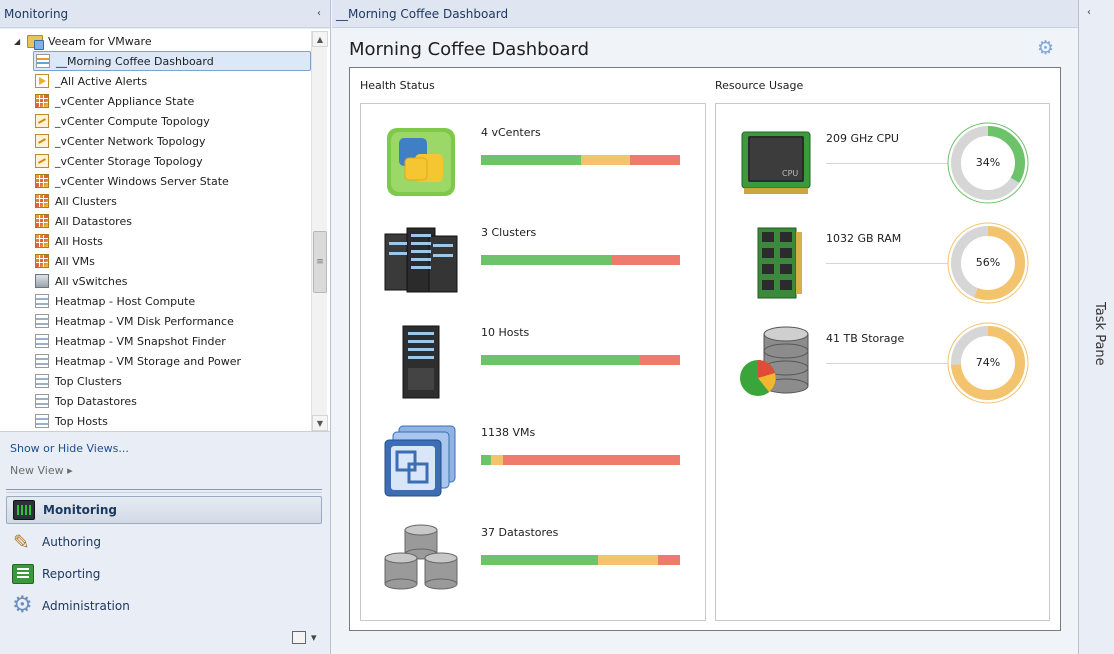  Describe the element at coordinates (19, 41) in the screenshot. I see `expander-icon: ◢` at that location.